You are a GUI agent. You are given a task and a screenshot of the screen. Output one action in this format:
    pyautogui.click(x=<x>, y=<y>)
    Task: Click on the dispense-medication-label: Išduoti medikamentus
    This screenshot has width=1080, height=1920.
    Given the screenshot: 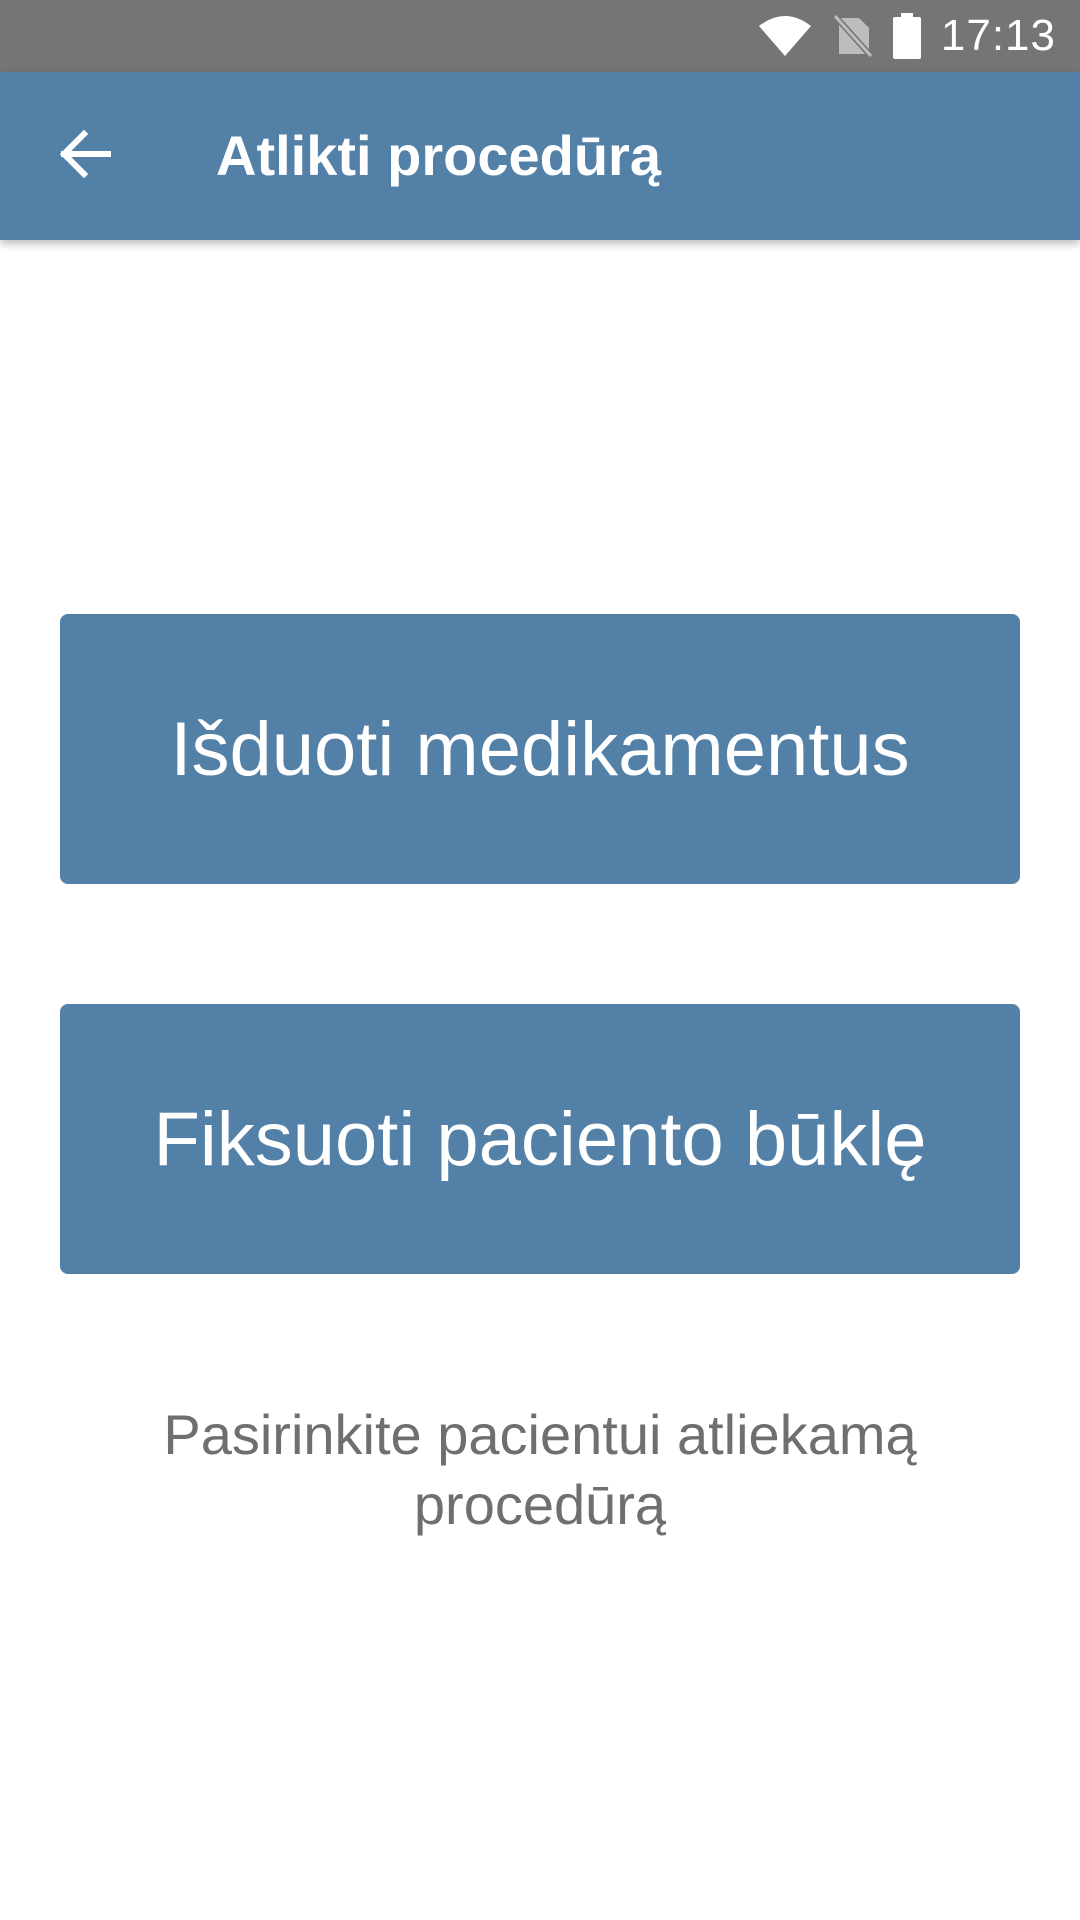 What is the action you would take?
    pyautogui.click(x=540, y=749)
    